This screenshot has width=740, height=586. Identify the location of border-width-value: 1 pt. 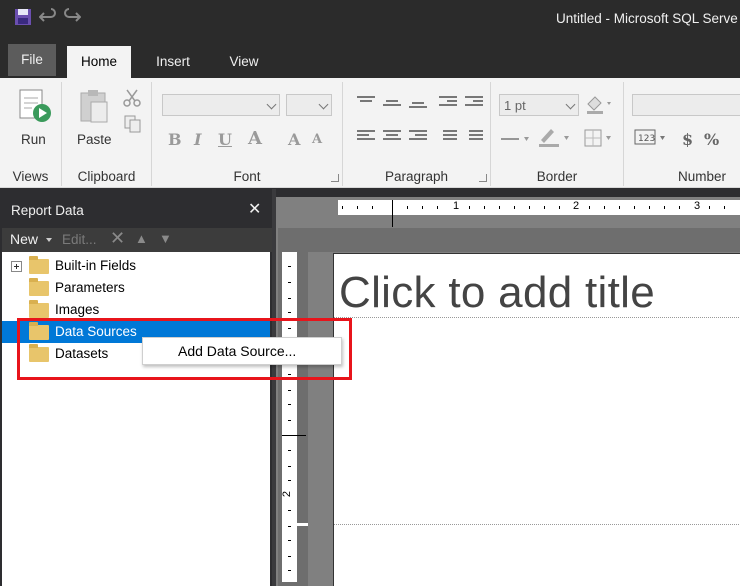
(515, 105).